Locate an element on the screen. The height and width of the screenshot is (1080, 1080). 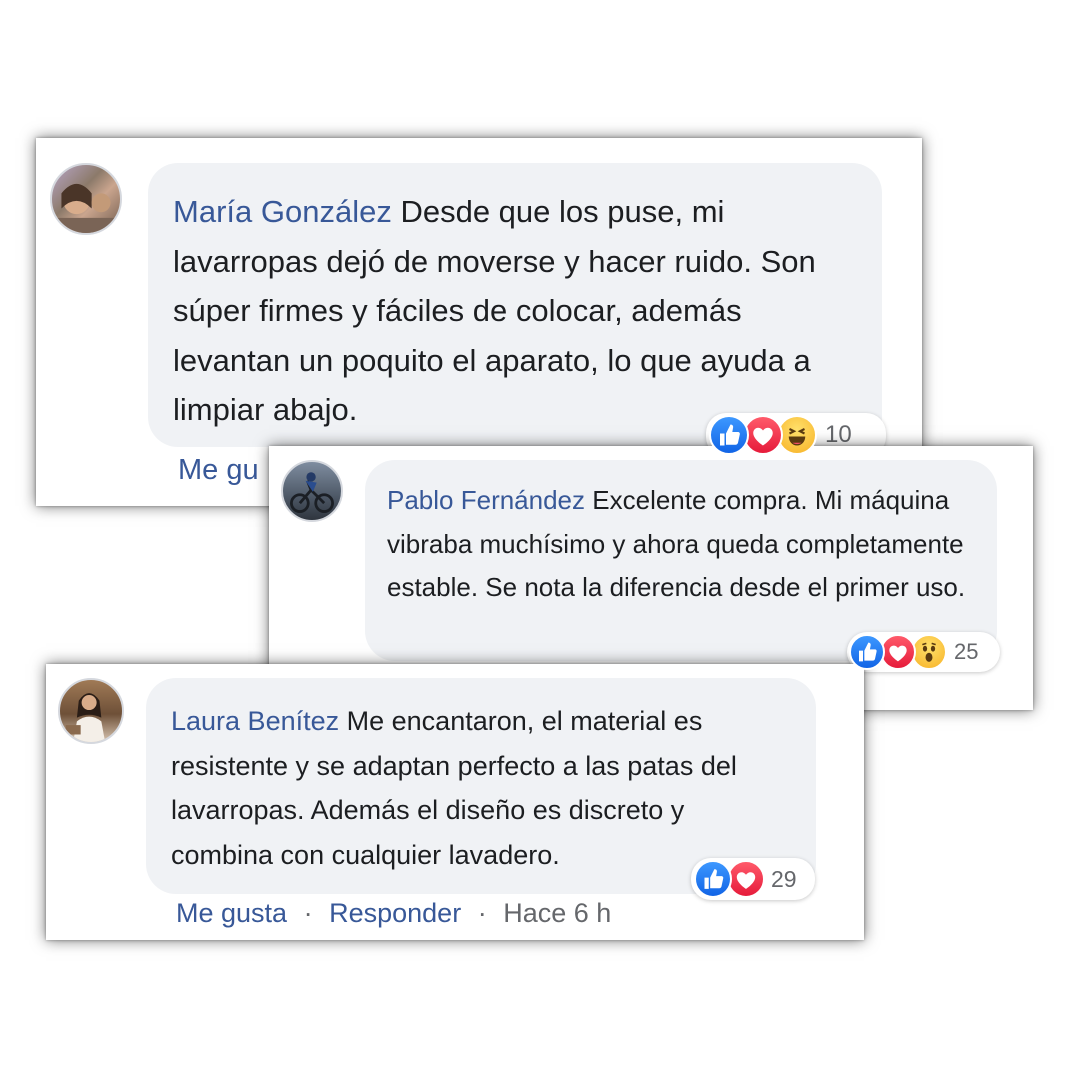
reaction-count: 25 is located at coordinates (966, 651).